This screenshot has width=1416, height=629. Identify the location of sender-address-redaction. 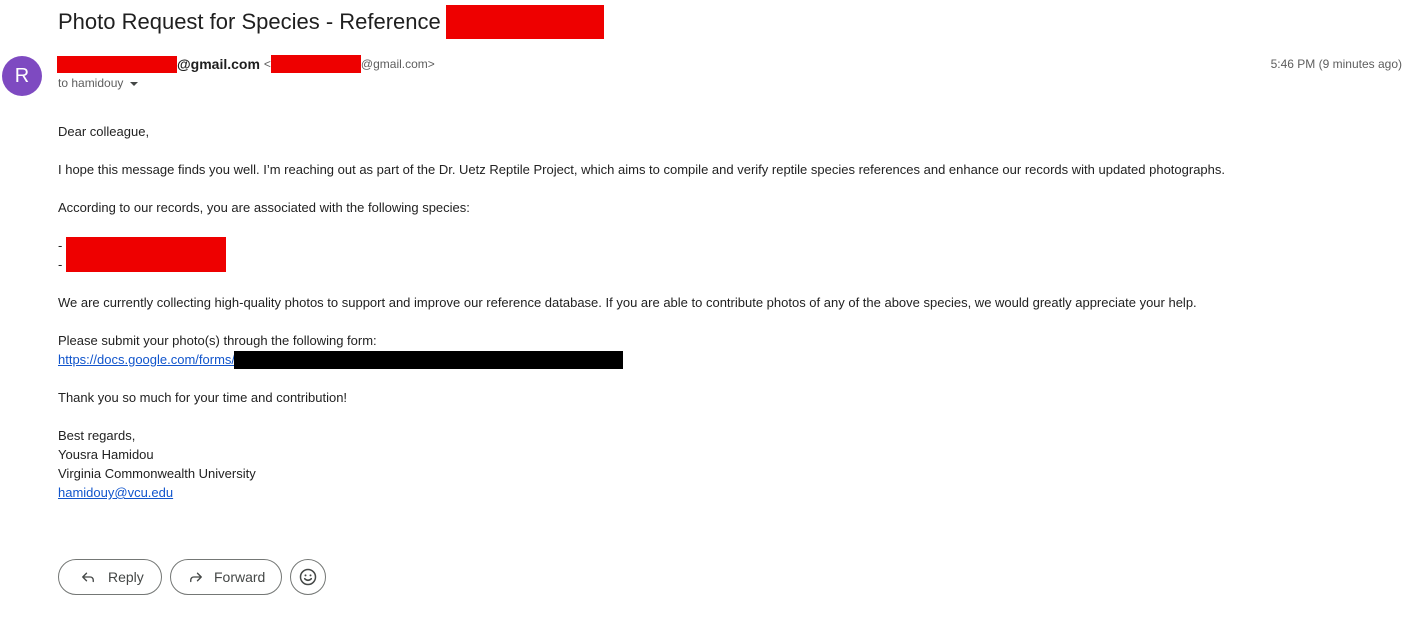
(315, 64).